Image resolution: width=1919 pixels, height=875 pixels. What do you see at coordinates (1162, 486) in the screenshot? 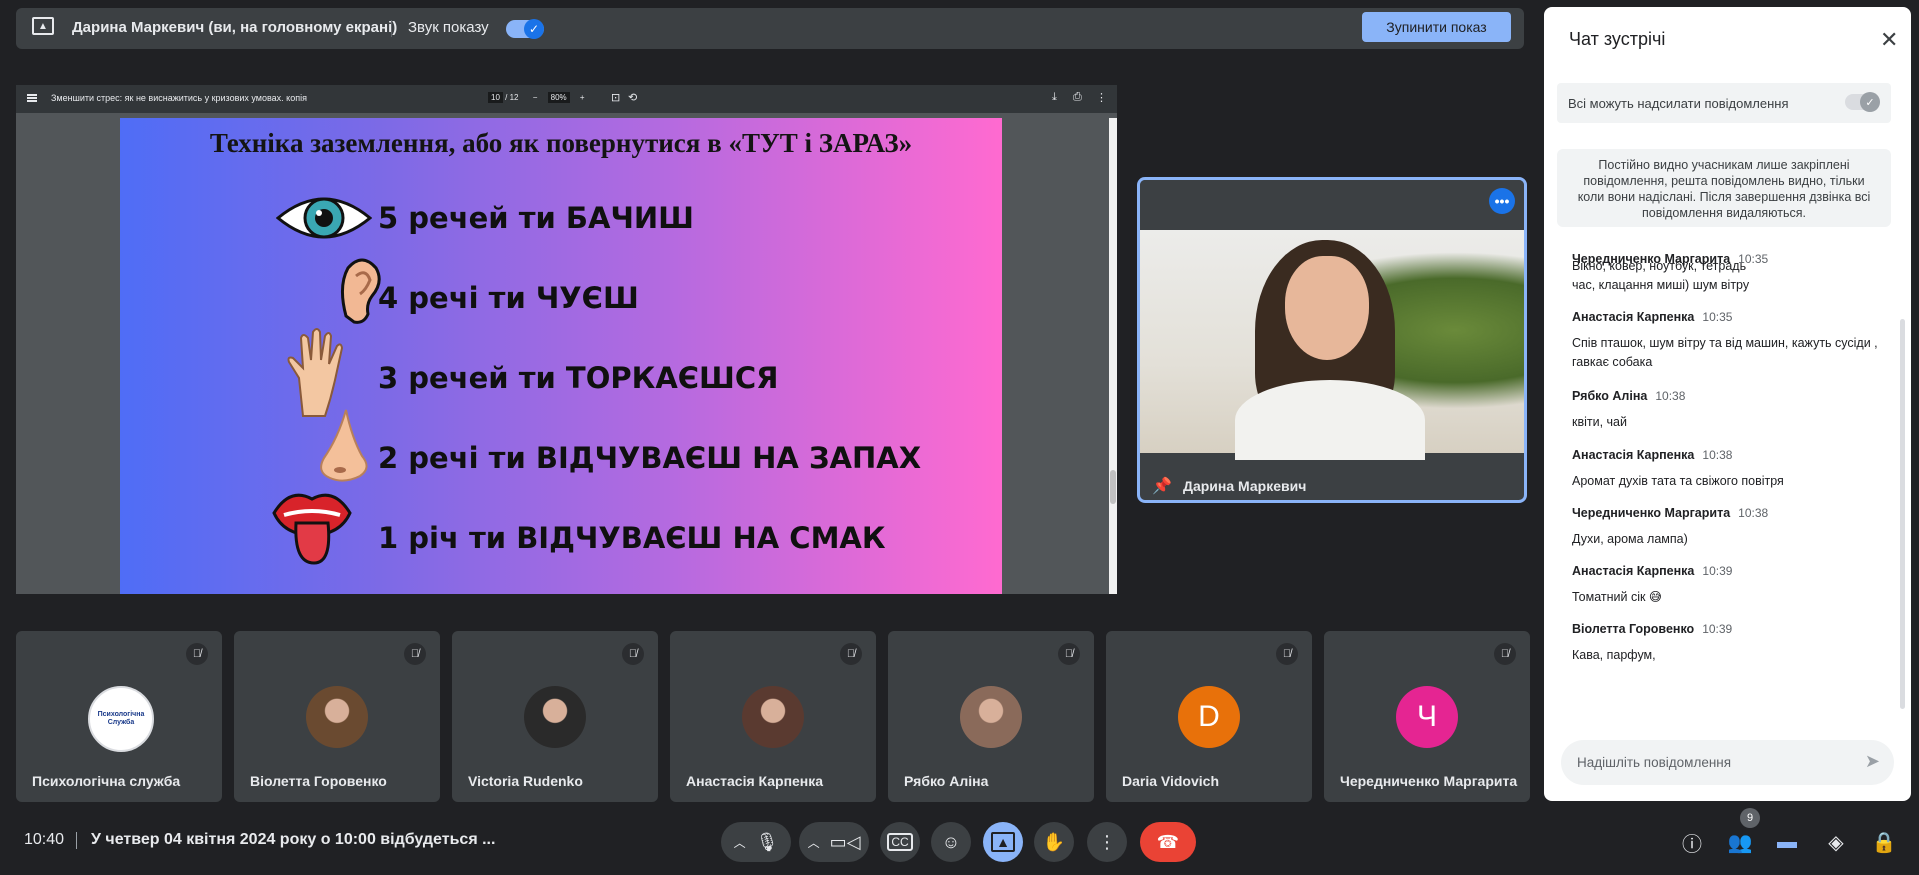
I see `pin-icon: 📌` at bounding box center [1162, 486].